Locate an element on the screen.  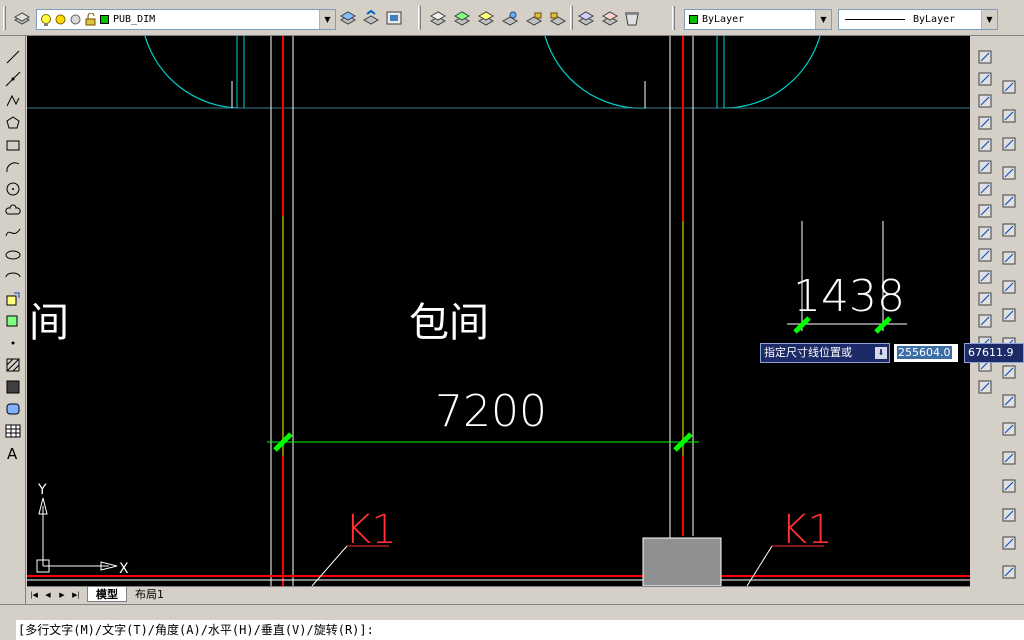
command-line: [多行文字(M)/文字(T)/角度(A)/水平(H)/垂直(V)/旋转(R)]: is located at coordinates (520, 630).